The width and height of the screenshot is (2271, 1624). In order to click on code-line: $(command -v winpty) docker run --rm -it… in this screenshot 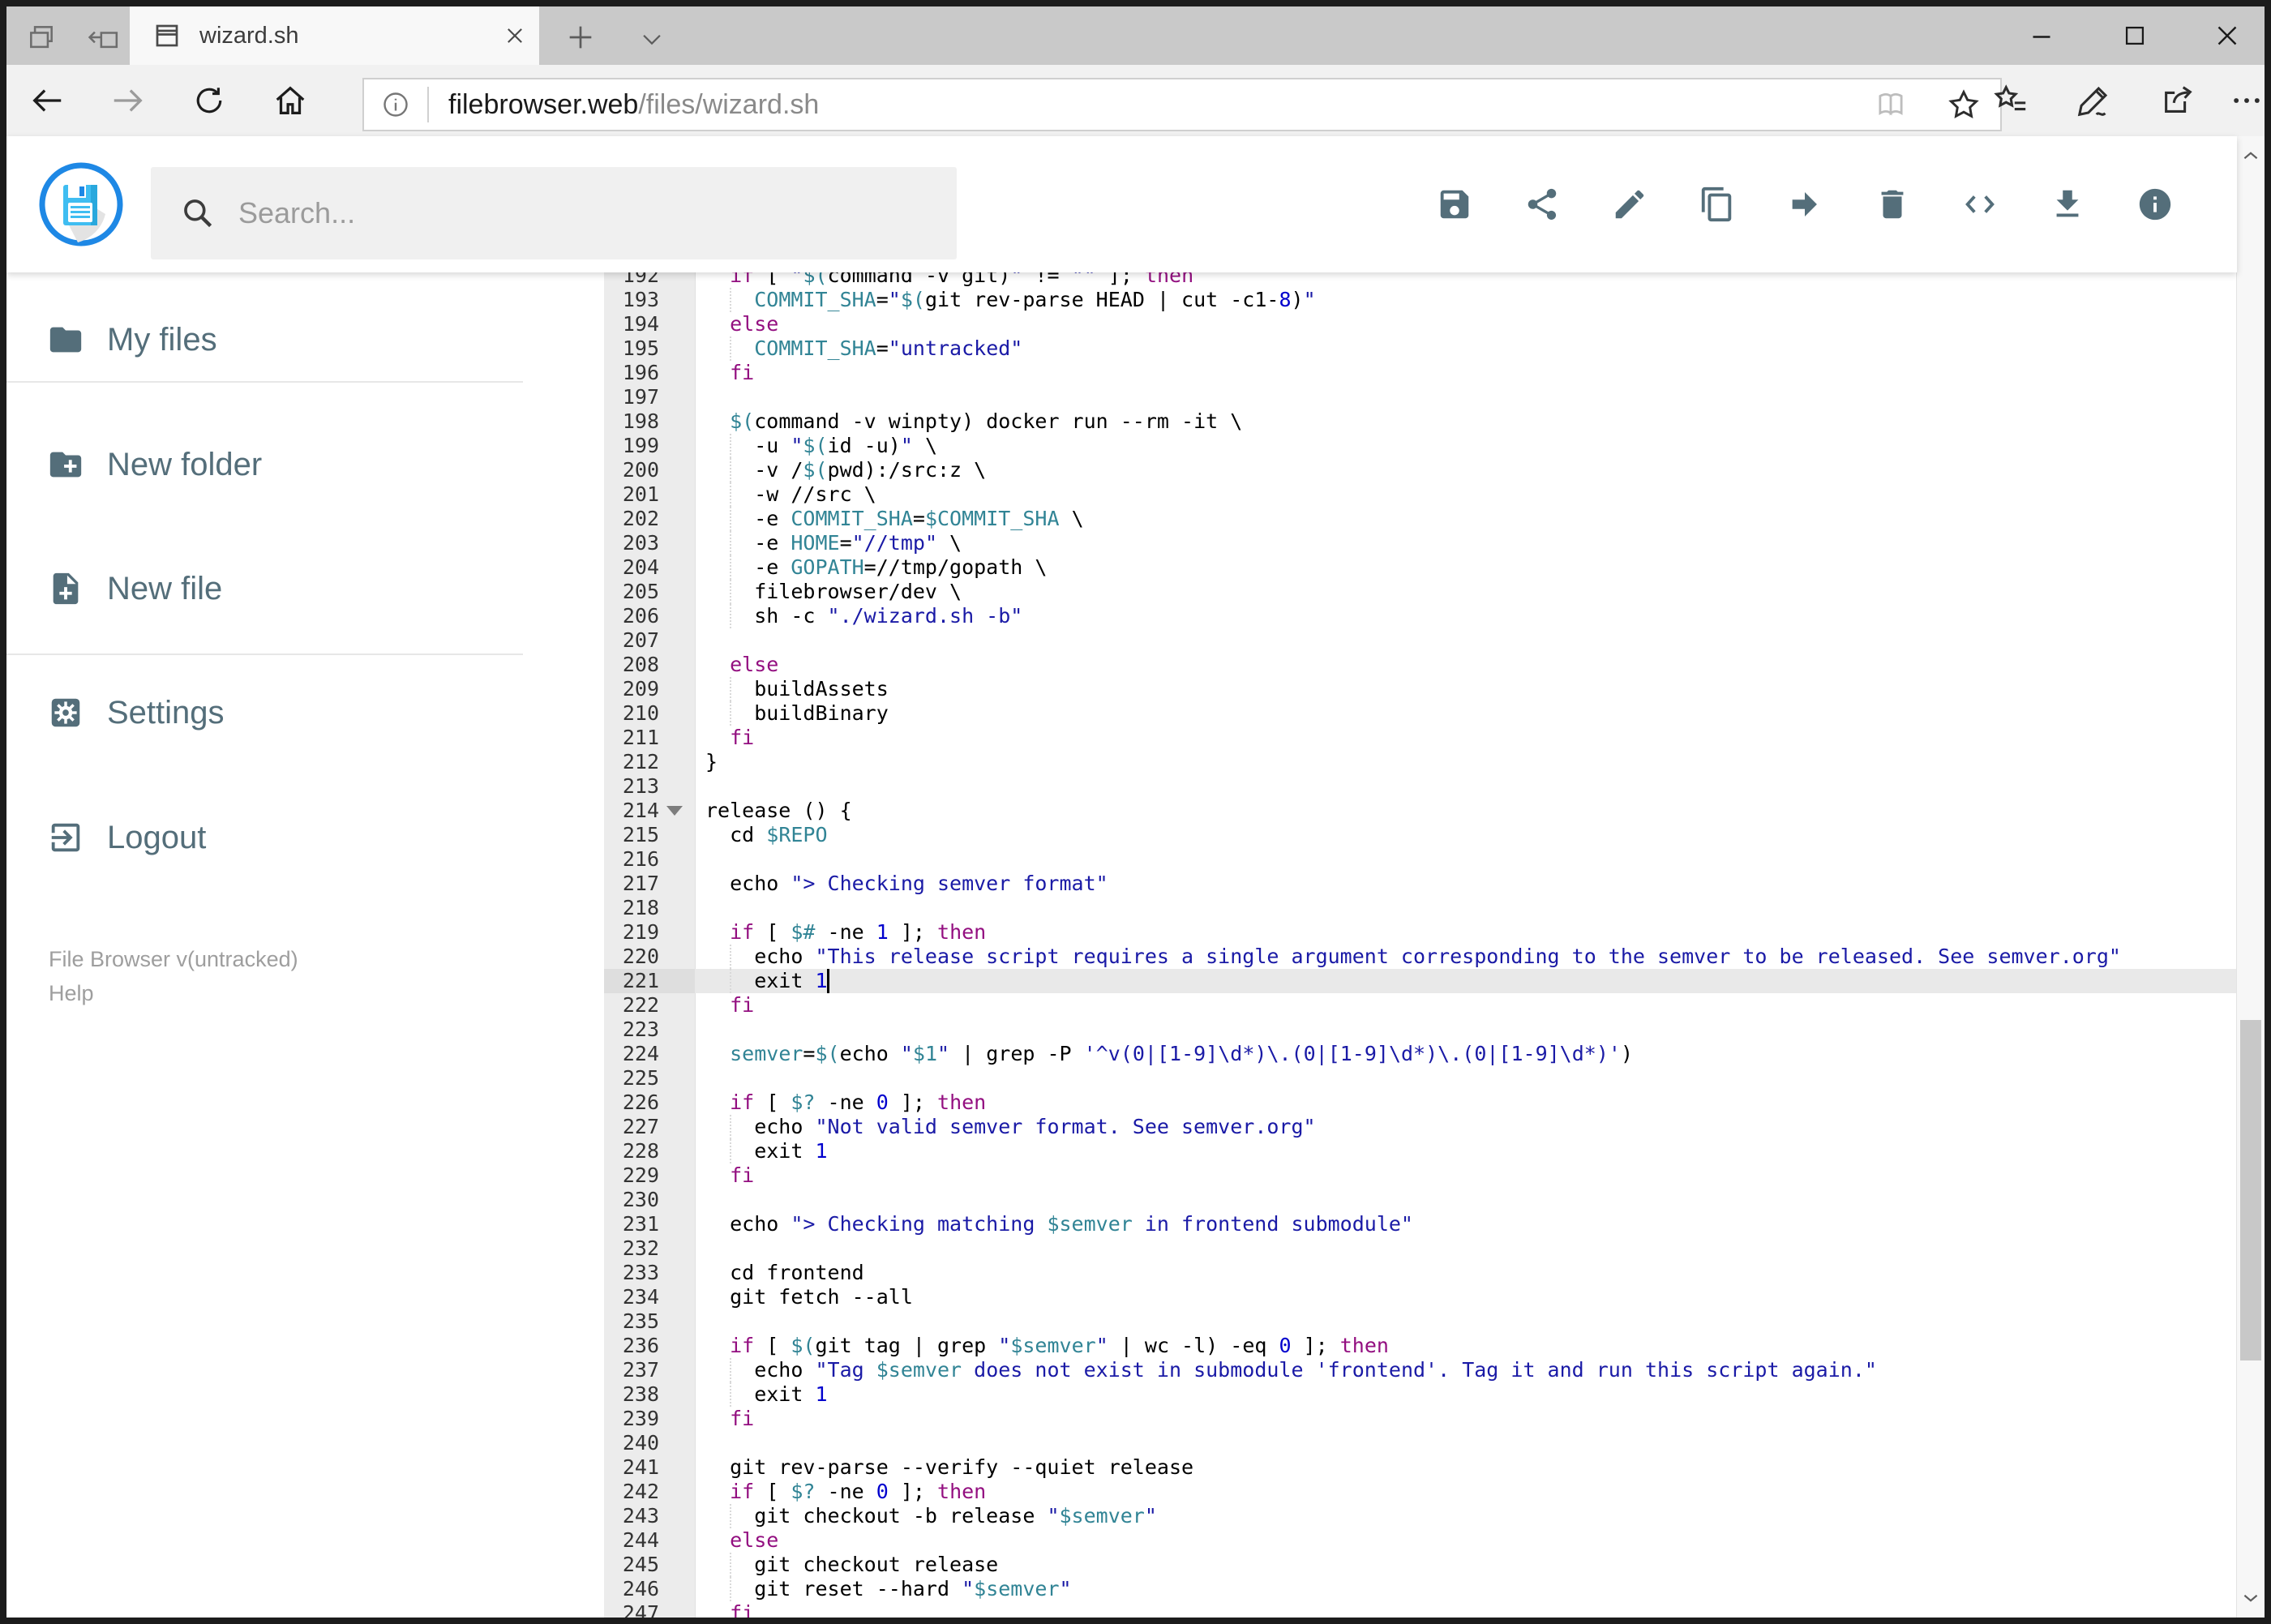, I will do `click(973, 422)`.